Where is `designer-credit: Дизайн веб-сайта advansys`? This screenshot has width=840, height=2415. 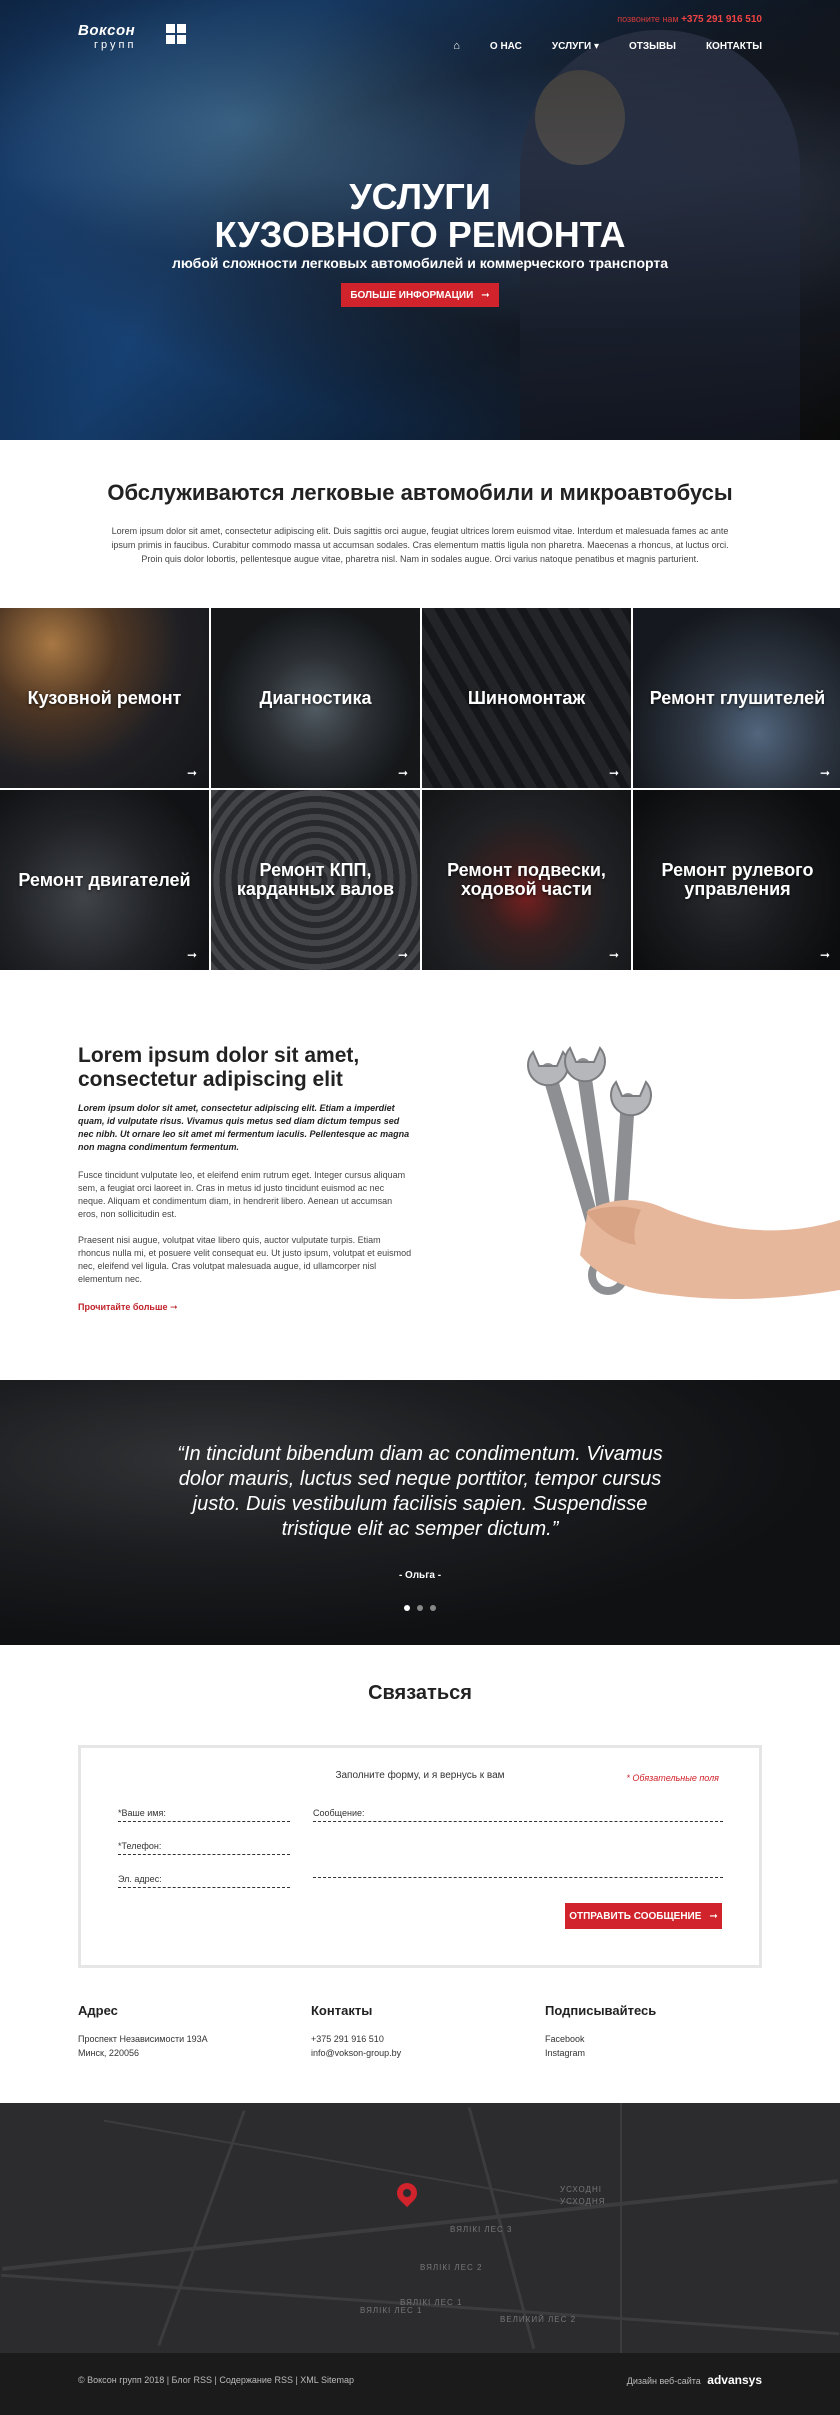
designer-credit: Дизайн веб-сайта advansys is located at coordinates (694, 2380).